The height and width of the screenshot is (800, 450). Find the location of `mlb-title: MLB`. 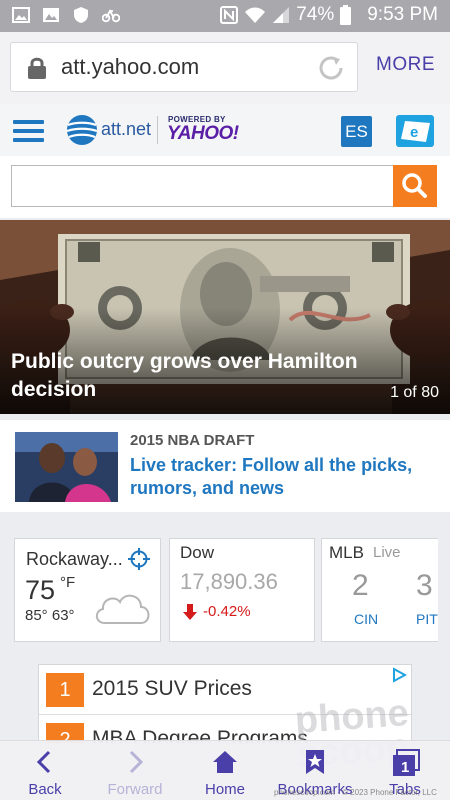

mlb-title: MLB is located at coordinates (346, 552).